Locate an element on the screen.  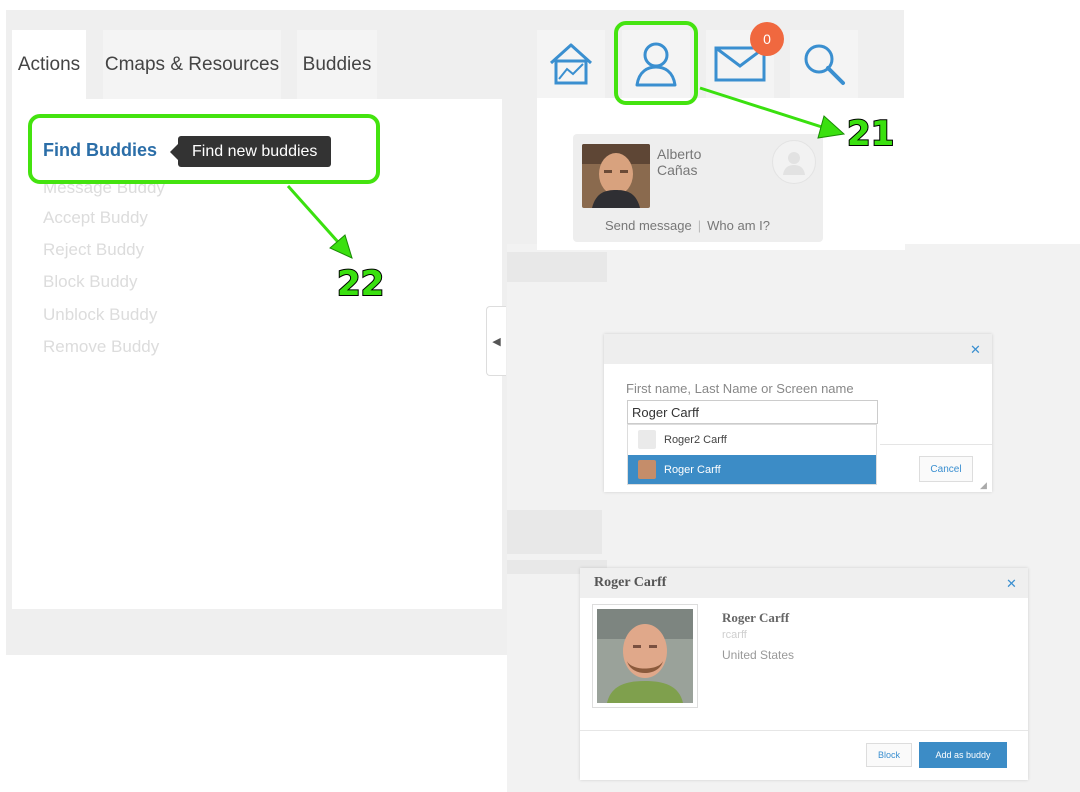
tab-label: Cmaps & Resources is located at coordinates (192, 64).